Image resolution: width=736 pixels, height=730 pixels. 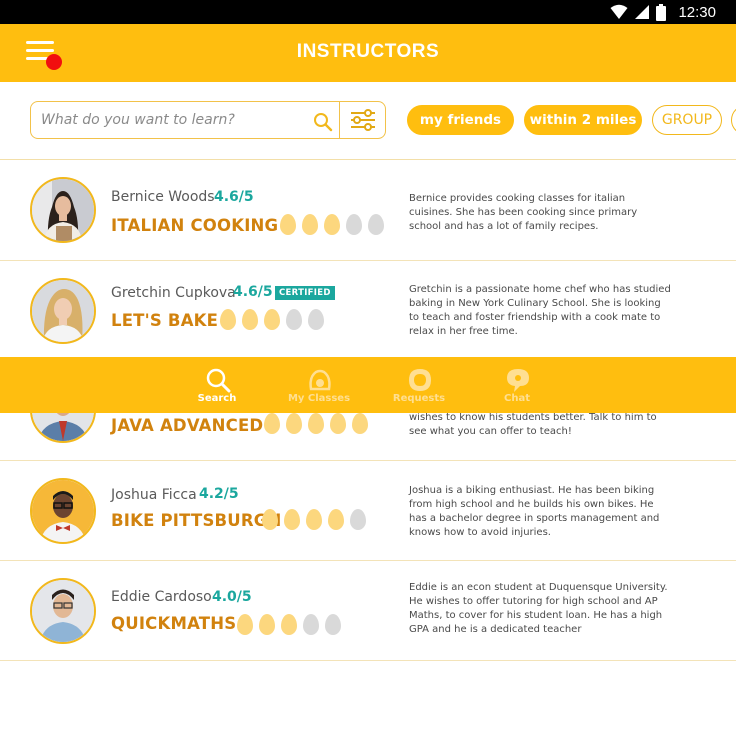 I want to click on certified-badge: CERTIFIED, so click(x=305, y=293).